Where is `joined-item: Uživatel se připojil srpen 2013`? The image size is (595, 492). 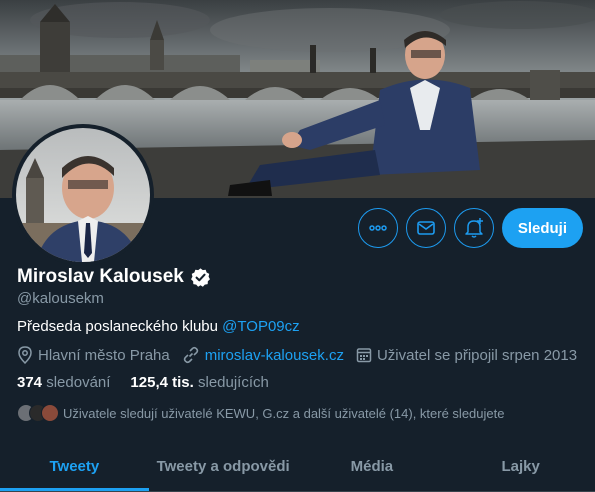
joined-item: Uživatel se připojil srpen 2013 is located at coordinates (466, 355).